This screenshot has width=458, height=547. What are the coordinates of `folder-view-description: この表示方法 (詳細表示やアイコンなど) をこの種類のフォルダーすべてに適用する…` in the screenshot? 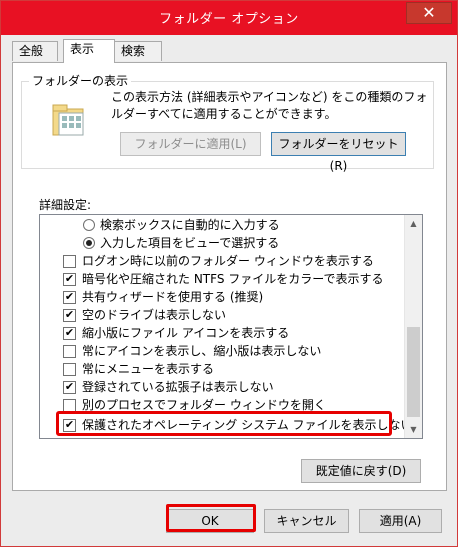 It's located at (269, 105).